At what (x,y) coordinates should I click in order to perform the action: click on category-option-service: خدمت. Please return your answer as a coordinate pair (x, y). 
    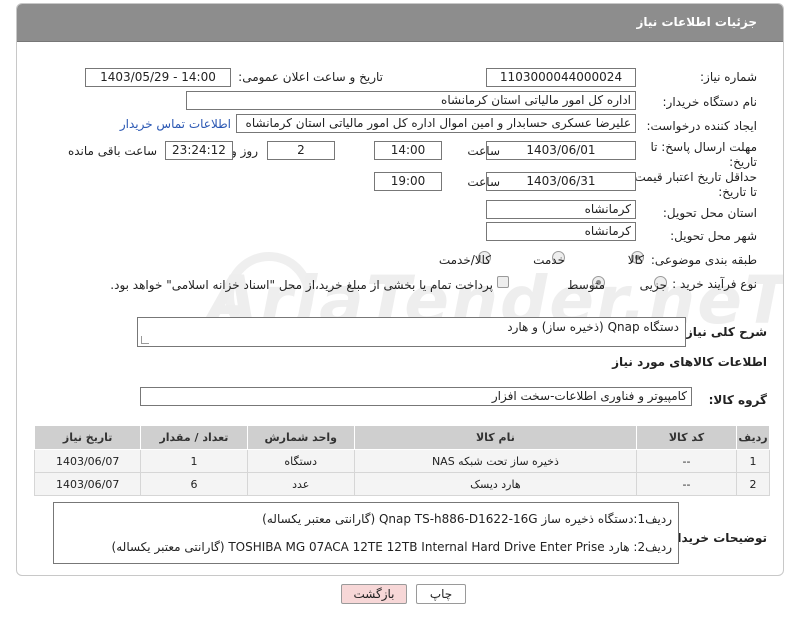
    Looking at the image, I should click on (549, 260).